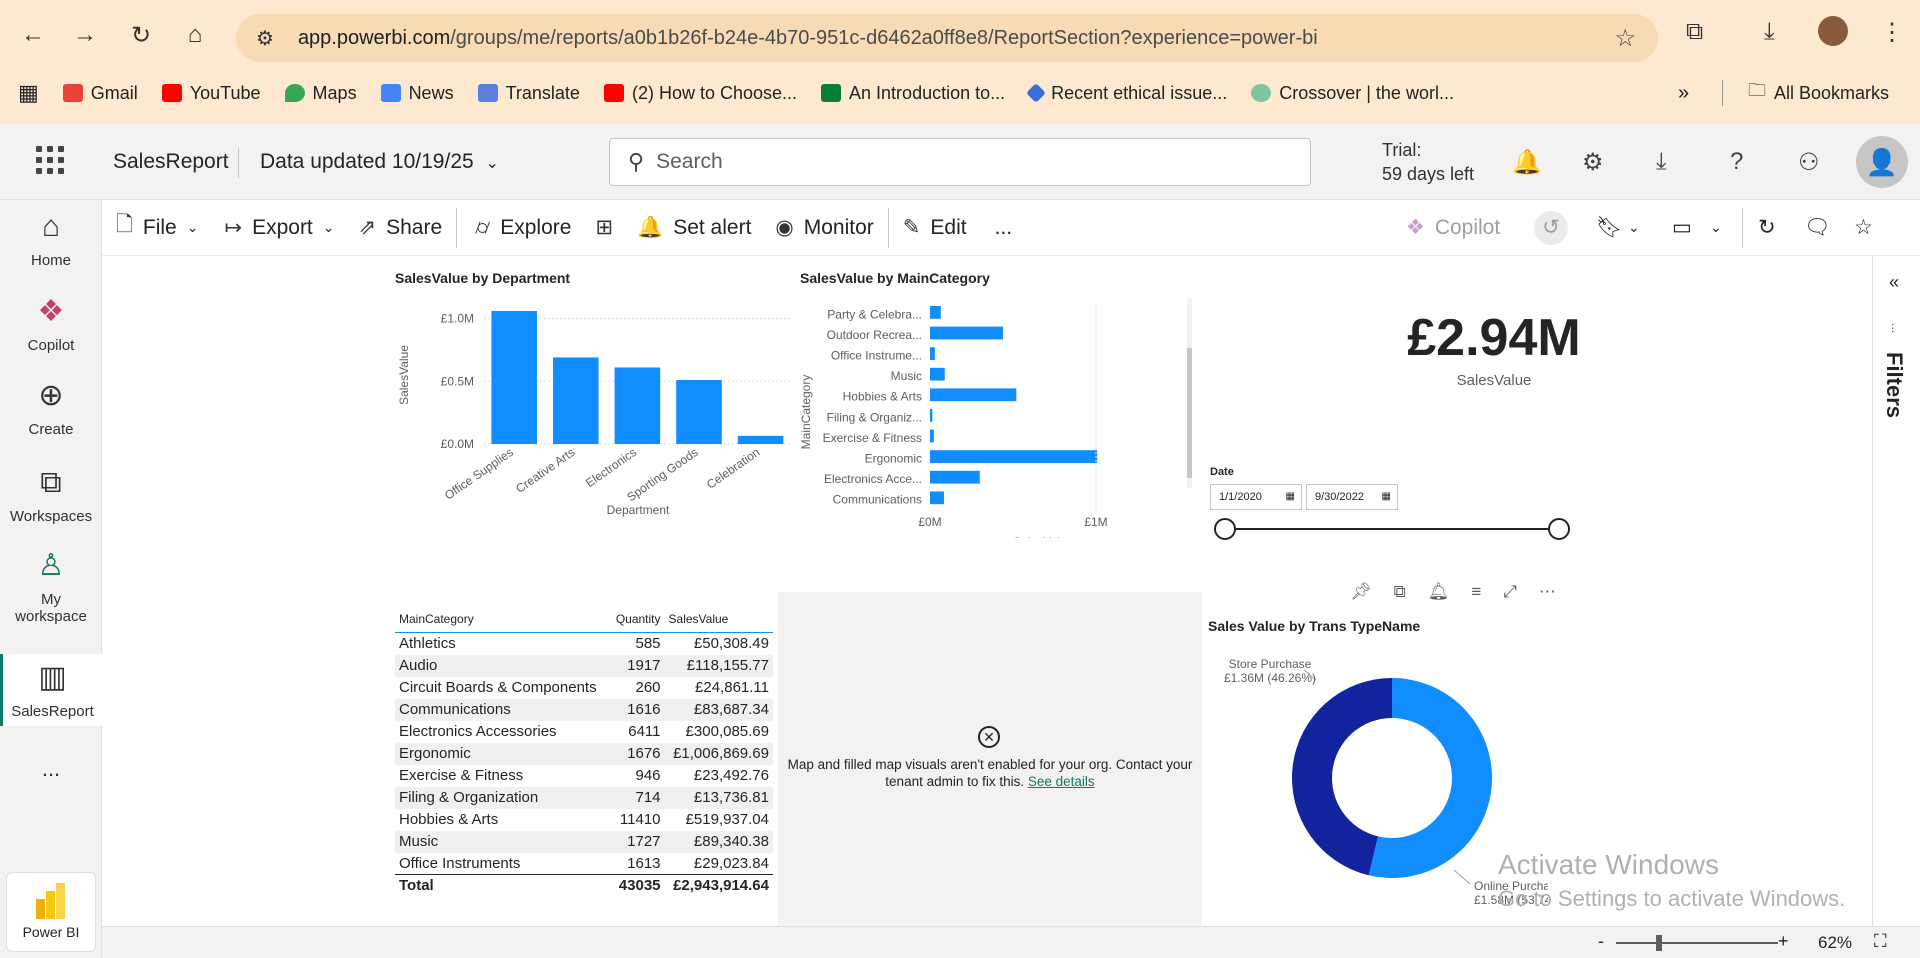 This screenshot has width=1920, height=958. I want to click on comment-icon: 🗨, so click(1817, 228).